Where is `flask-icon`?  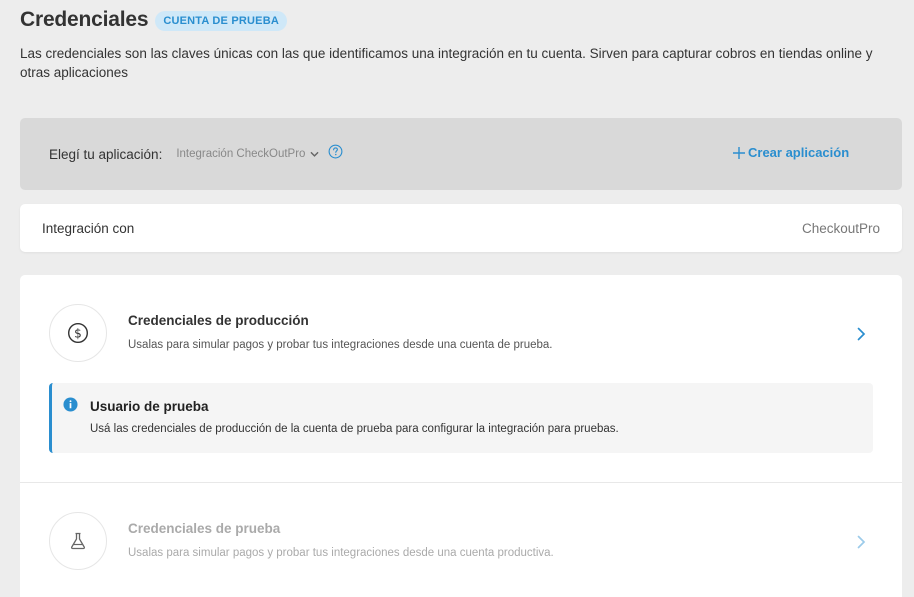 flask-icon is located at coordinates (78, 541).